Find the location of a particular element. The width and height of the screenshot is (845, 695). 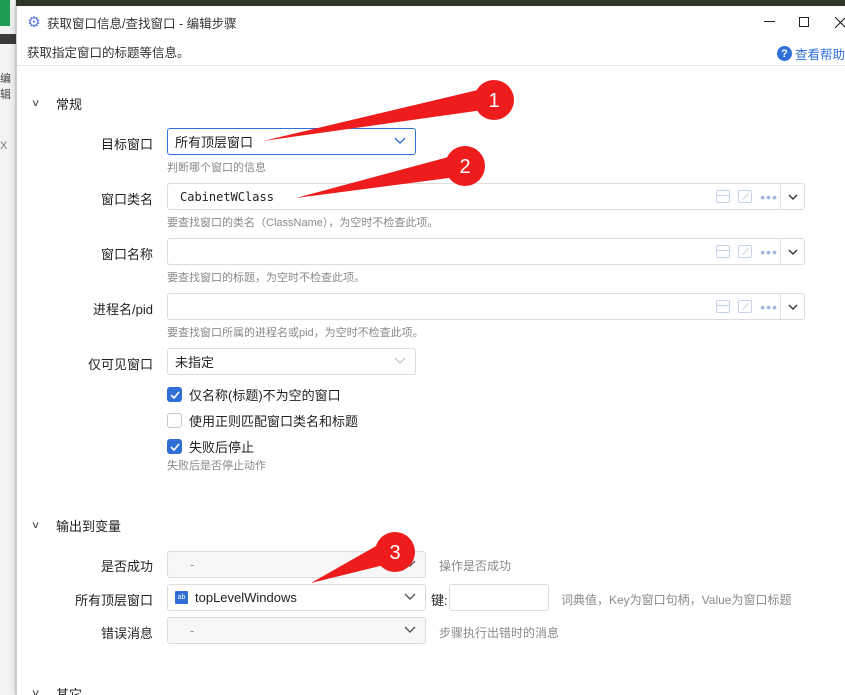

question-icon: ? is located at coordinates (784, 53).